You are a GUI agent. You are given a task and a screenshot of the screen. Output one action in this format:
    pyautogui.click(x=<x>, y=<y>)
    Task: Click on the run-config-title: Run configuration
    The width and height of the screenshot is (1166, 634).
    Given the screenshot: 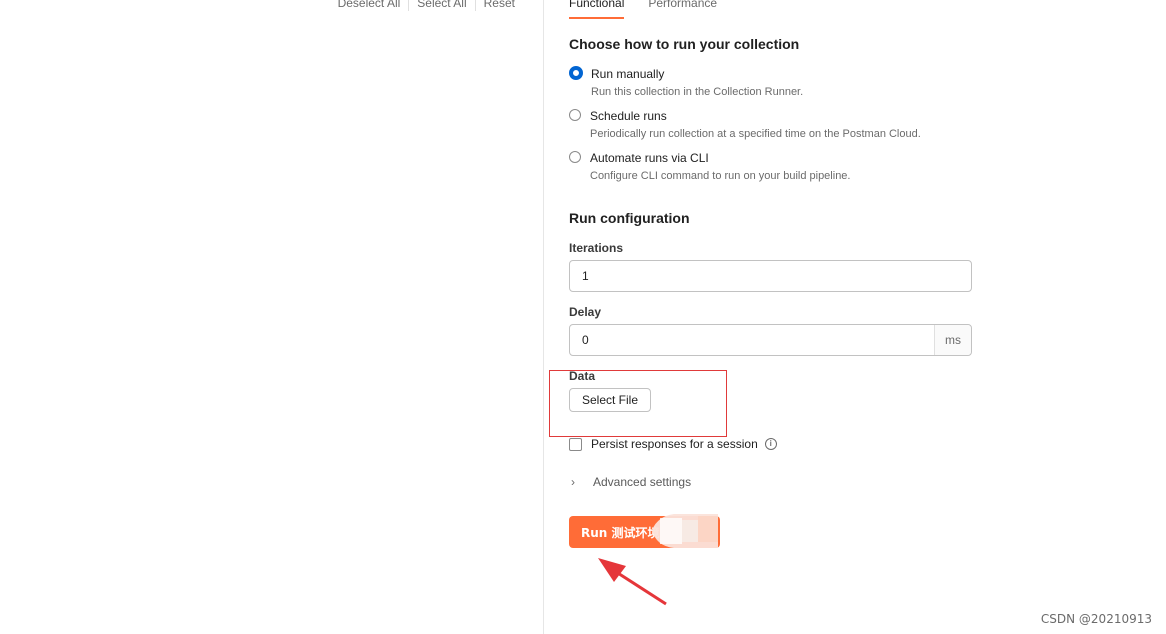 What is the action you would take?
    pyautogui.click(x=629, y=218)
    